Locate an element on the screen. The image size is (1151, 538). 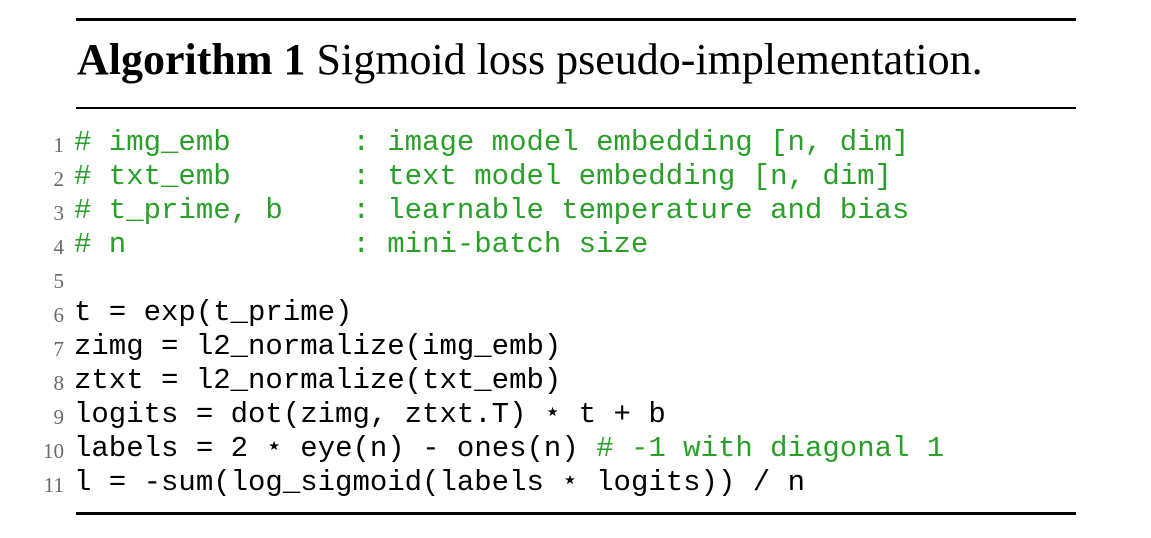
line-number: 10 is located at coordinates (53, 451).